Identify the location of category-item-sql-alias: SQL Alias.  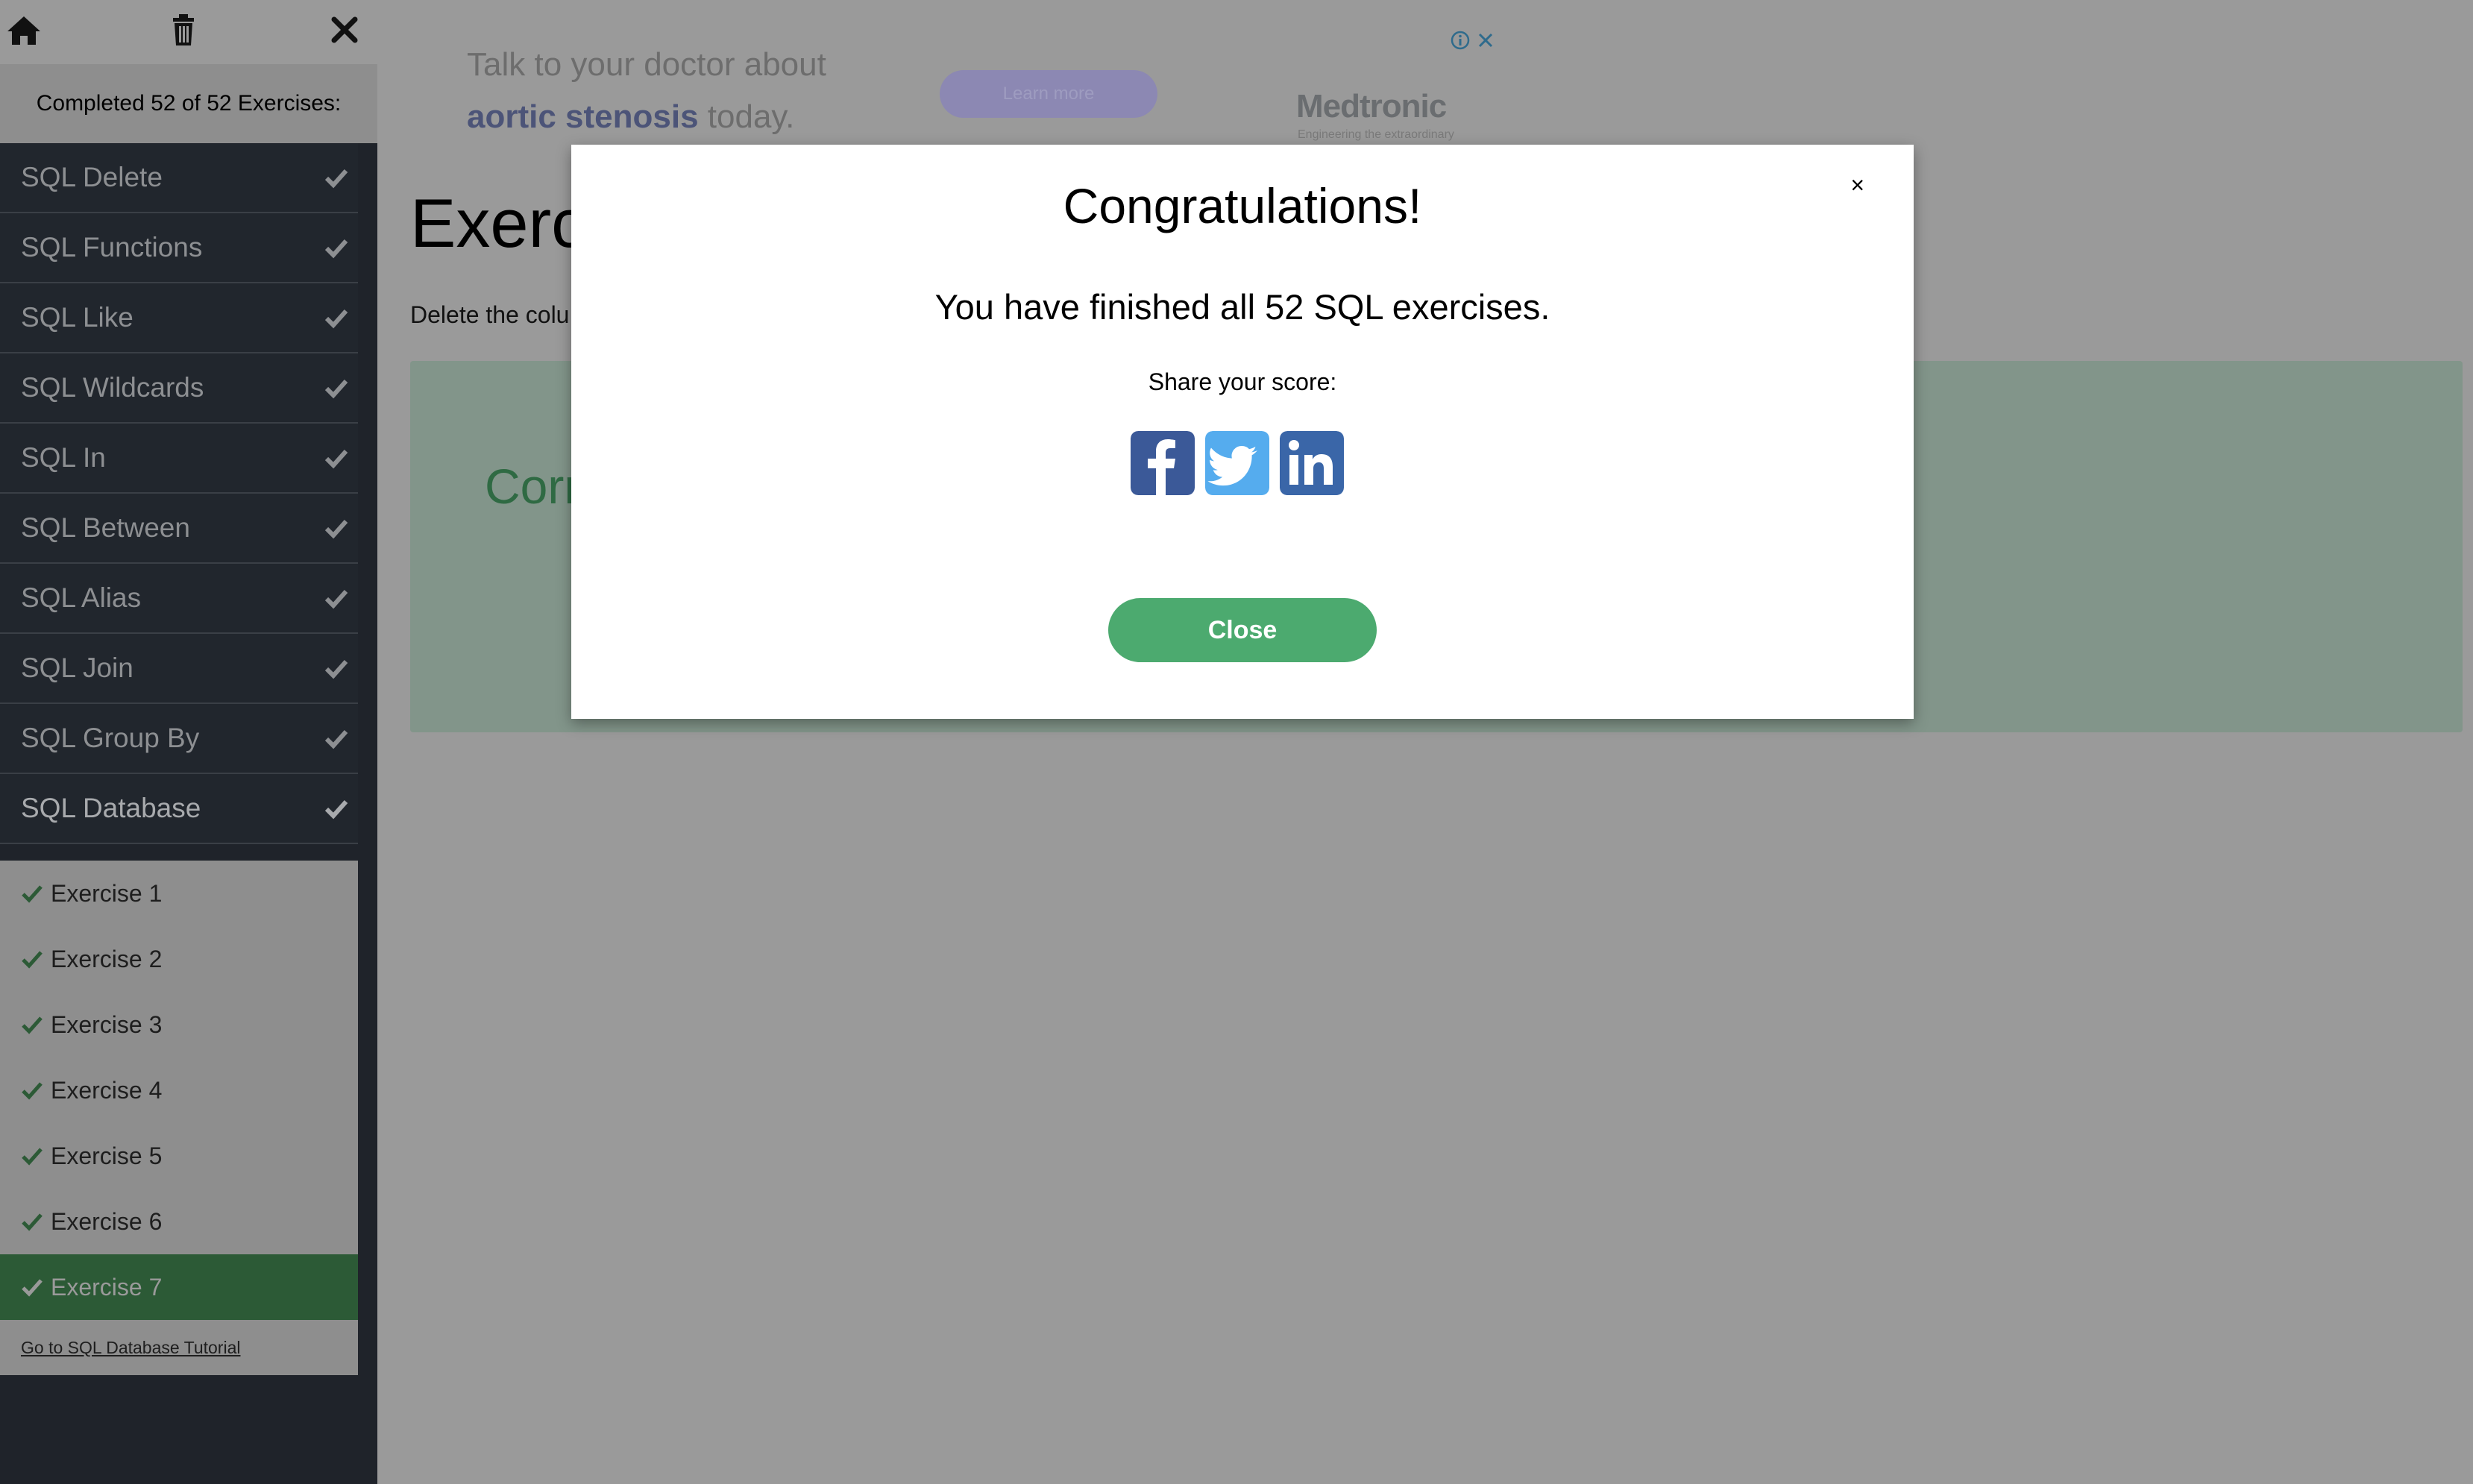
(179, 599).